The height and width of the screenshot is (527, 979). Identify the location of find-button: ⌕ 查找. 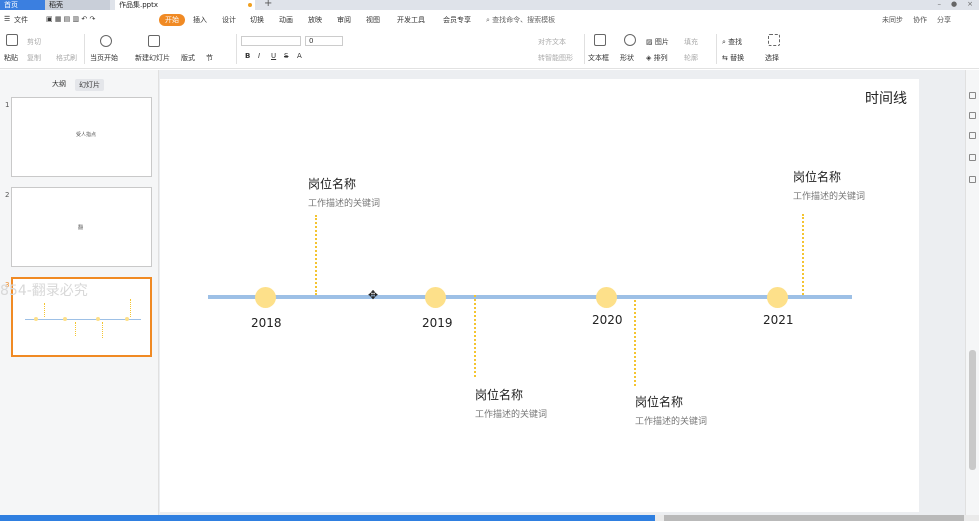
(732, 42).